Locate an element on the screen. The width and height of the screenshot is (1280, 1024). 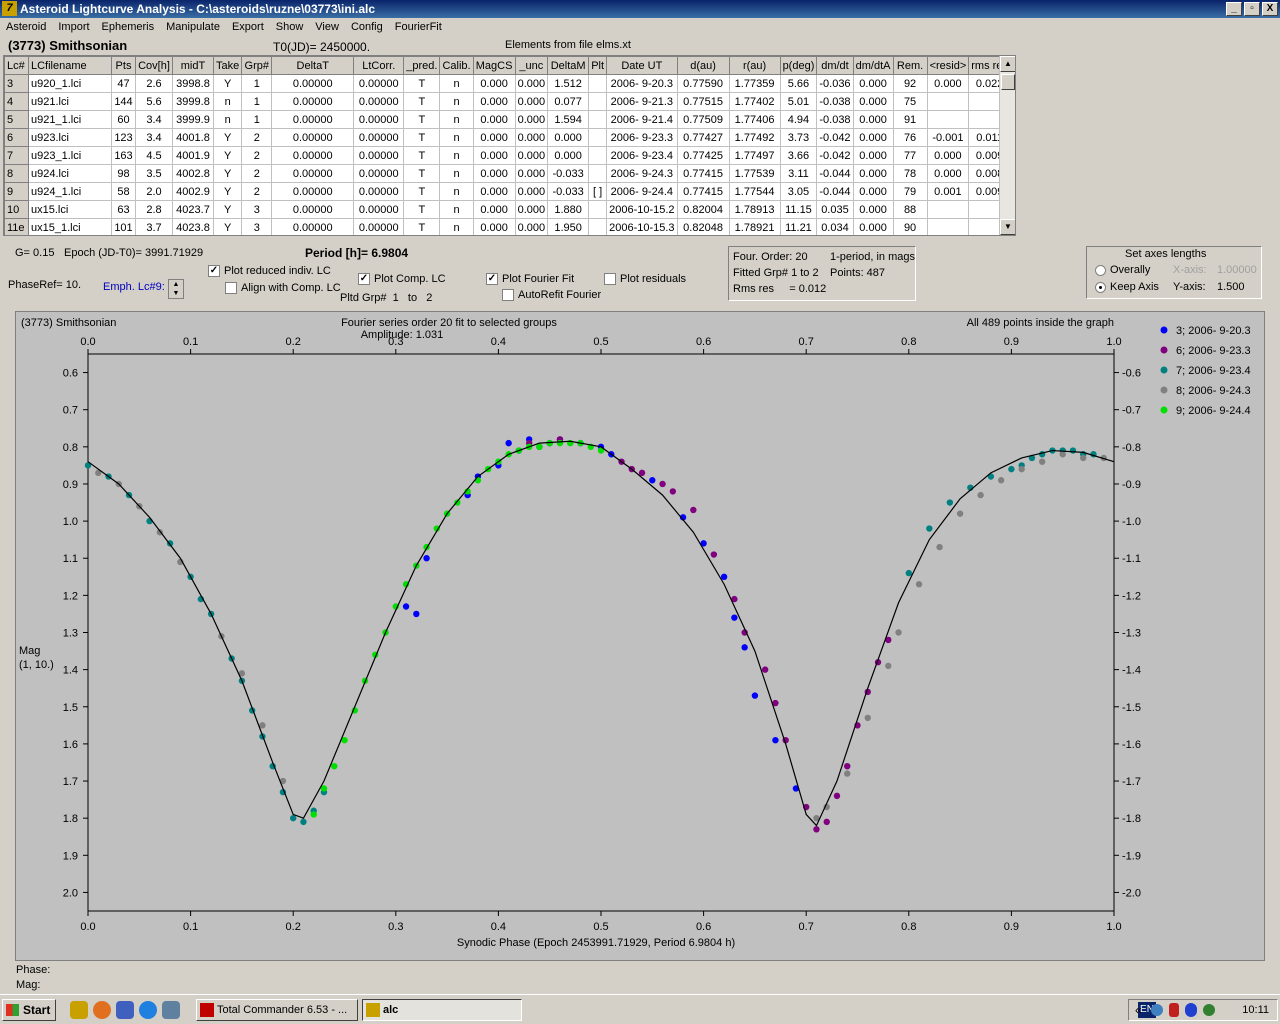
cell-date-ut: 2006- 9-21.3 is located at coordinates (642, 101).